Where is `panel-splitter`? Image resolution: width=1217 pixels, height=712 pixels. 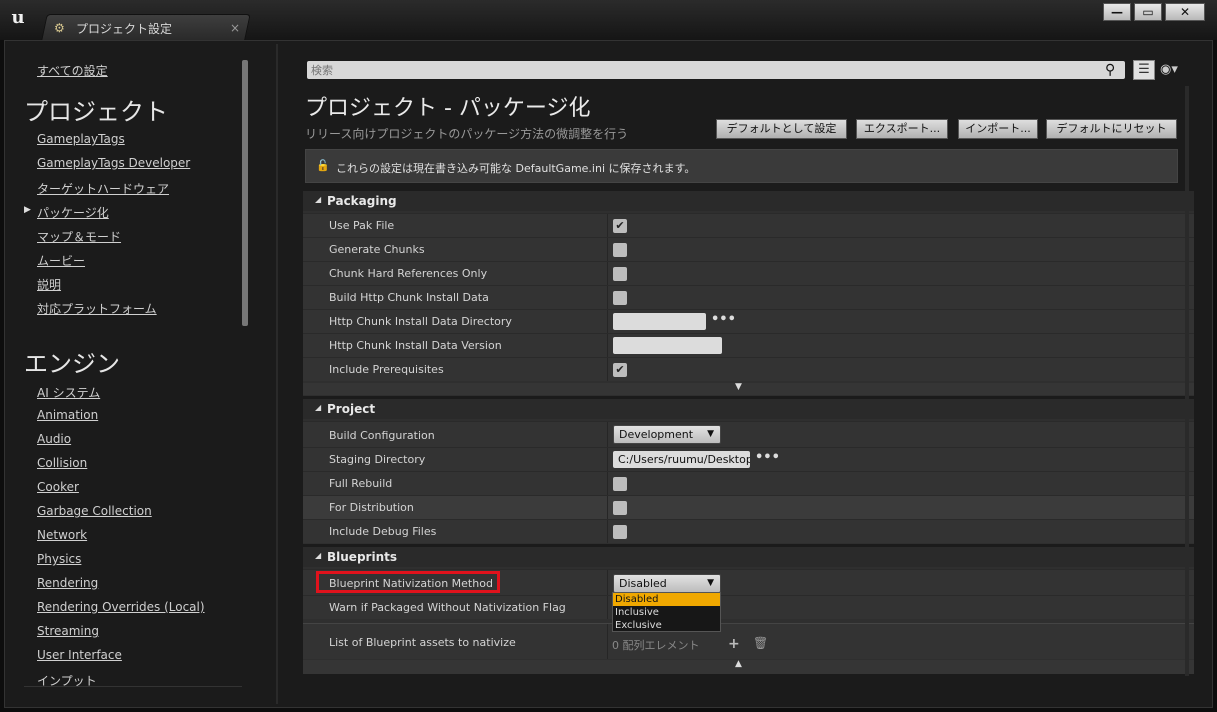 panel-splitter is located at coordinates (277, 374).